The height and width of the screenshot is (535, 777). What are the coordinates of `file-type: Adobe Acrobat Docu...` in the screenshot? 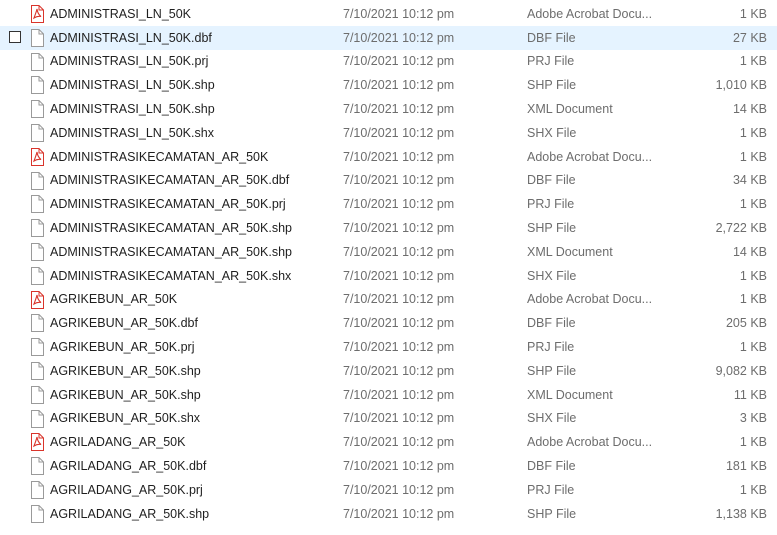 It's located at (590, 156).